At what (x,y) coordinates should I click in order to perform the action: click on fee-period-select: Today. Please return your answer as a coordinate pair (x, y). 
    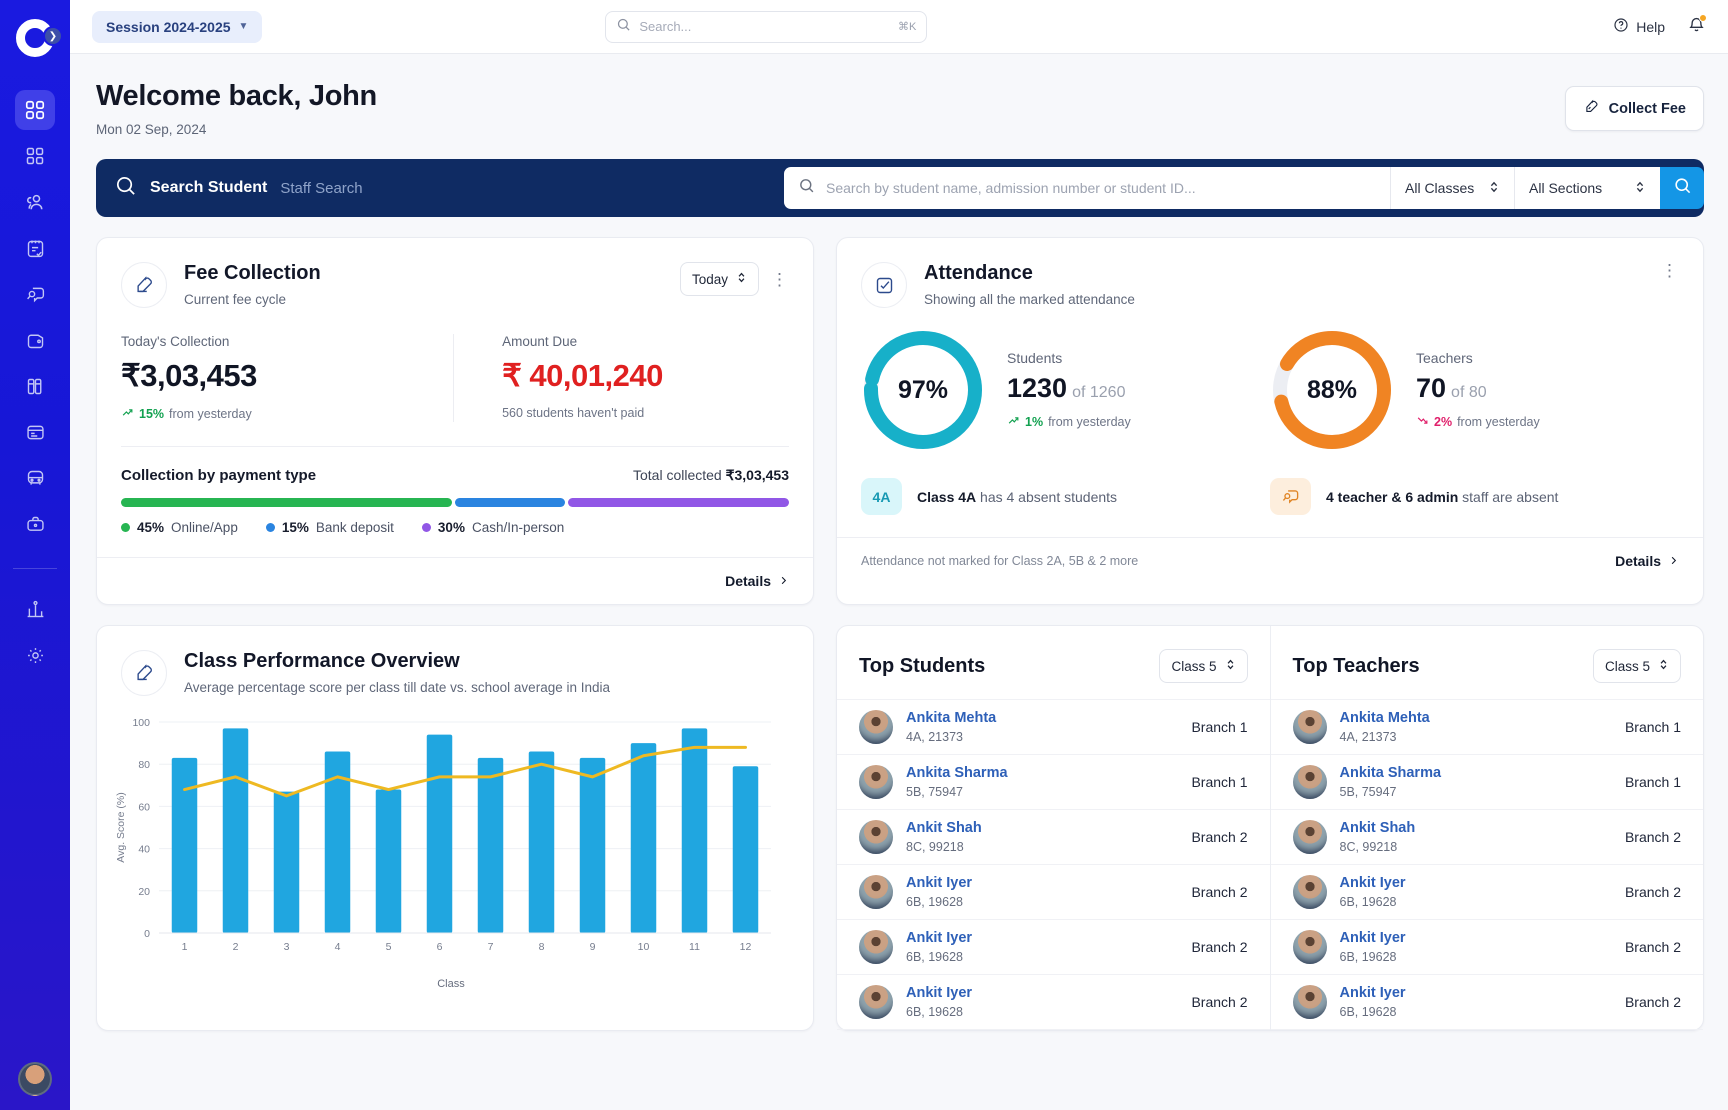
    Looking at the image, I should click on (719, 279).